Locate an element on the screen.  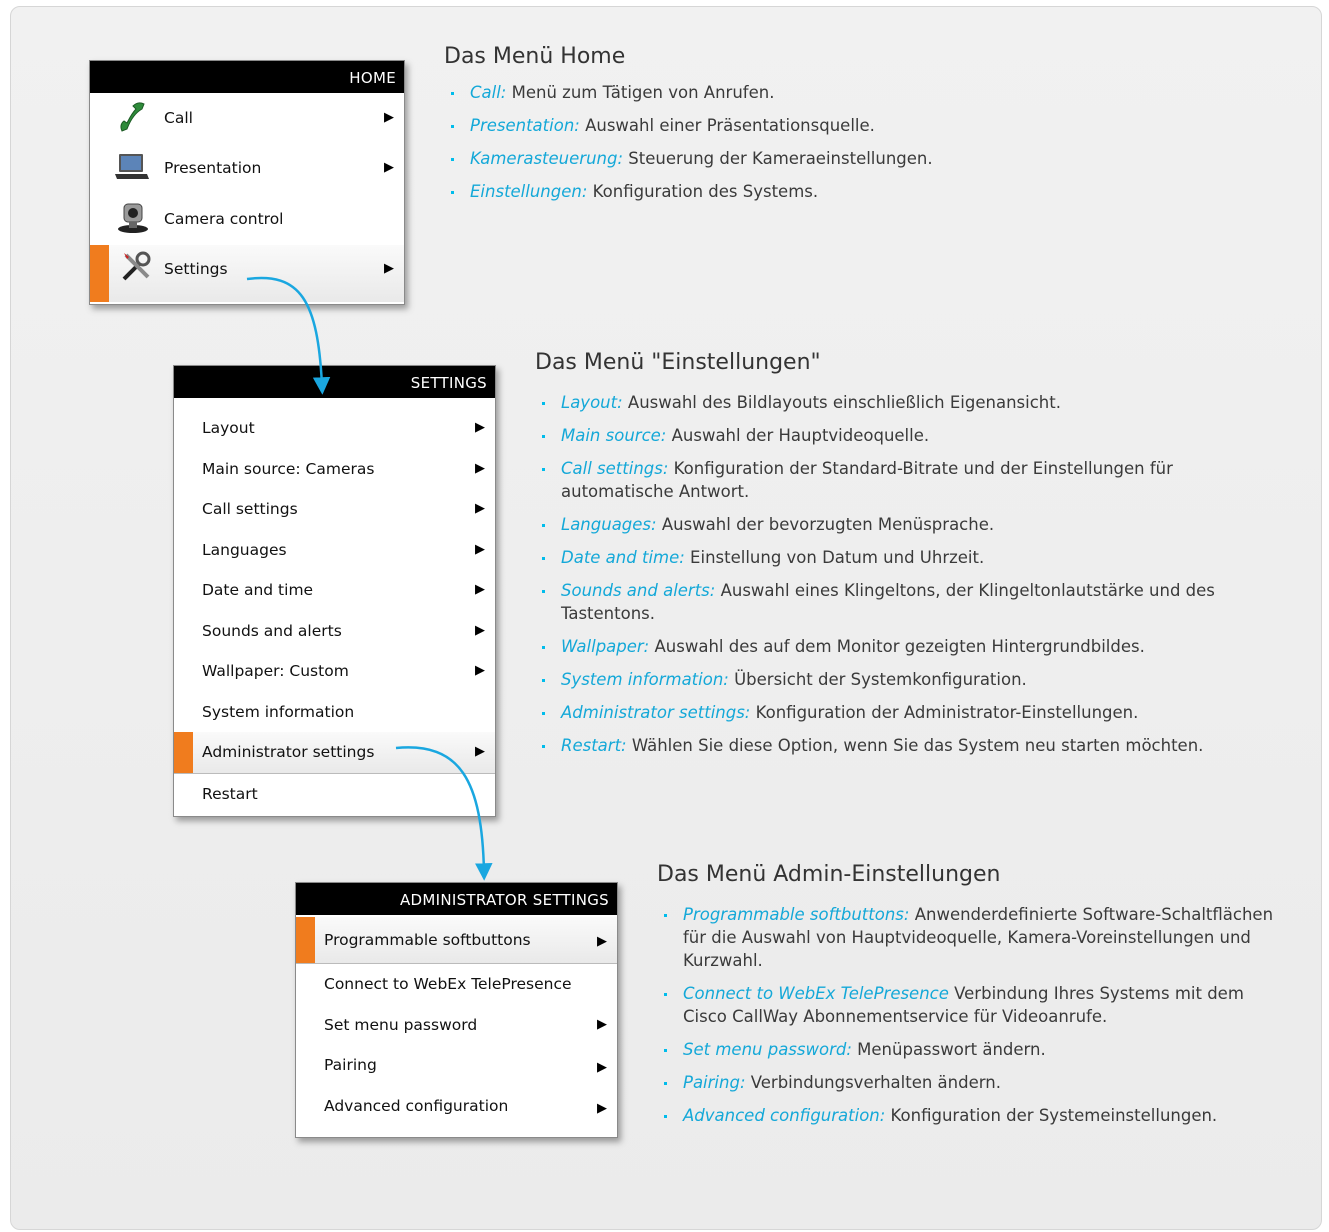
term: Call settings: is located at coordinates (615, 468).